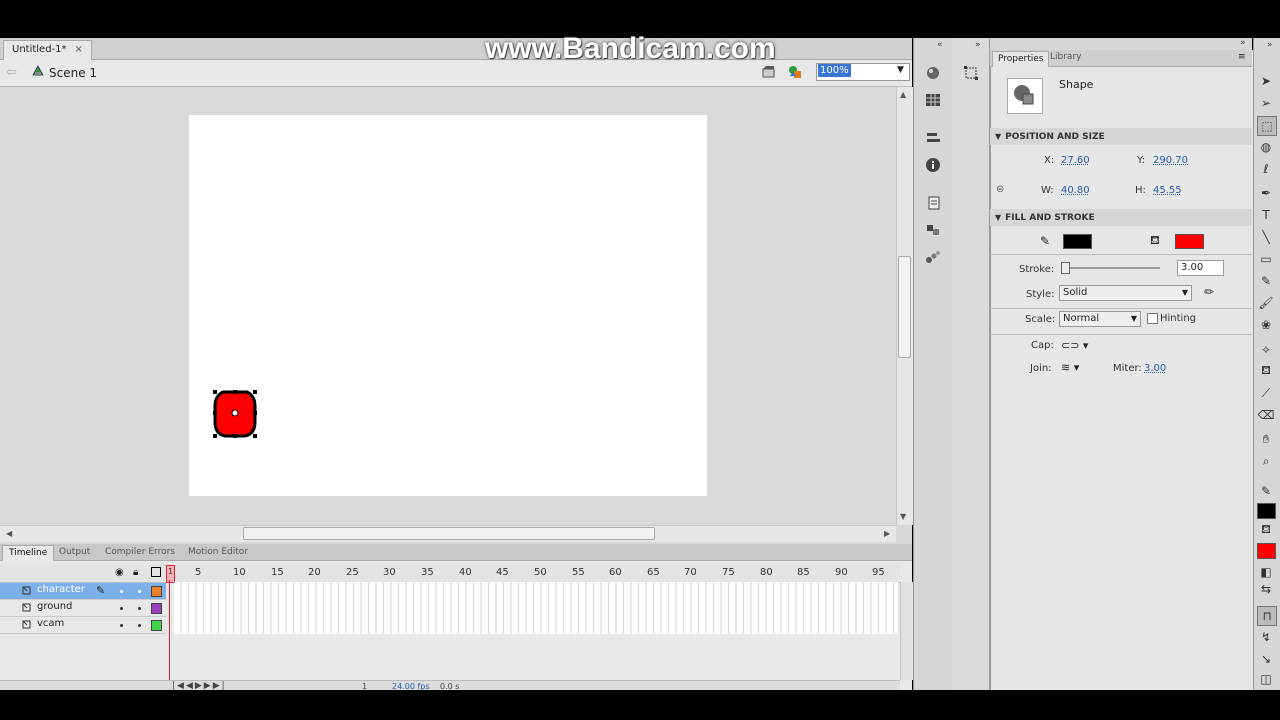 This screenshot has height=720, width=1280. What do you see at coordinates (1100, 319) in the screenshot?
I see `scale-dropdown: Normal ▼` at bounding box center [1100, 319].